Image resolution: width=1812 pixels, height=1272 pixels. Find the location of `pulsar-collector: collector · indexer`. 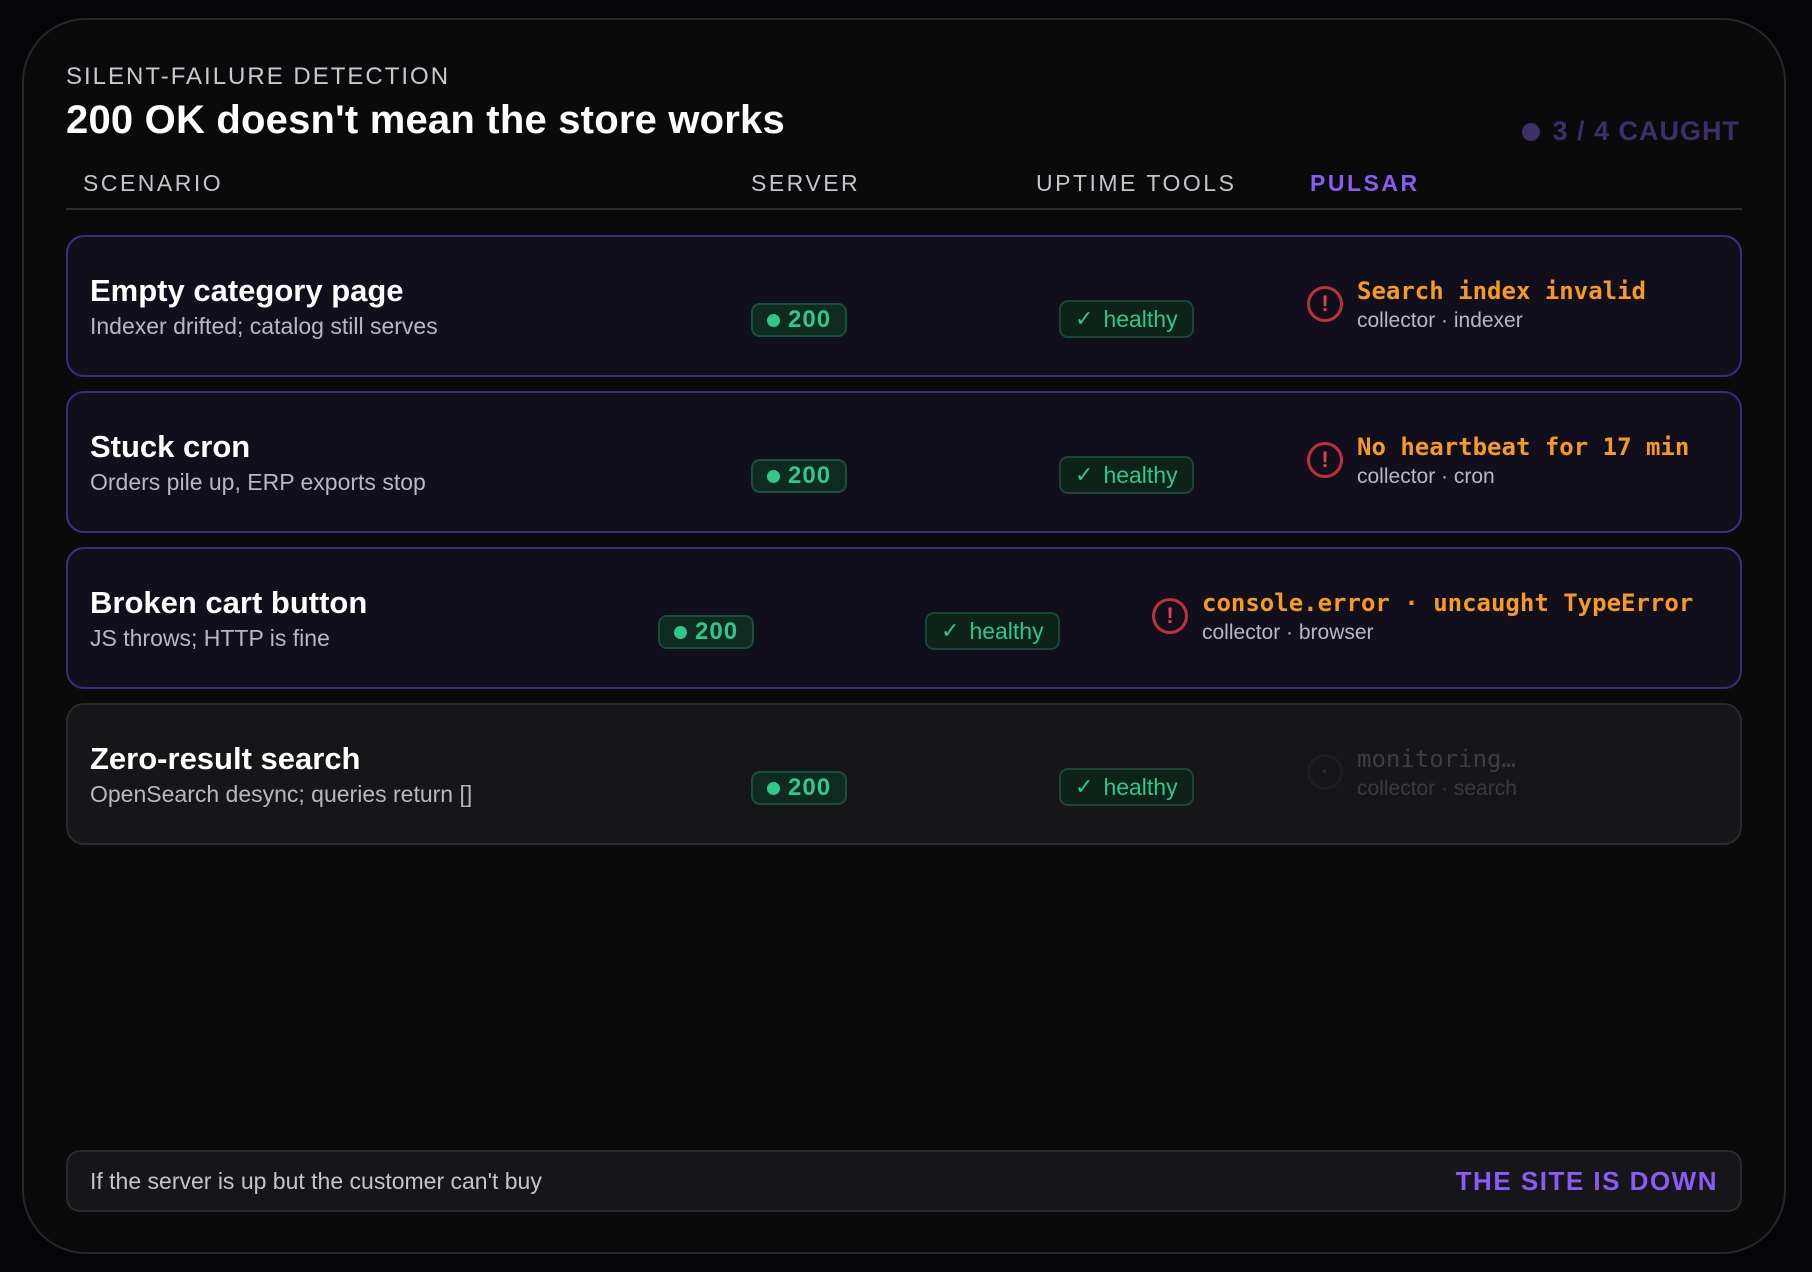

pulsar-collector: collector · indexer is located at coordinates (1440, 320).